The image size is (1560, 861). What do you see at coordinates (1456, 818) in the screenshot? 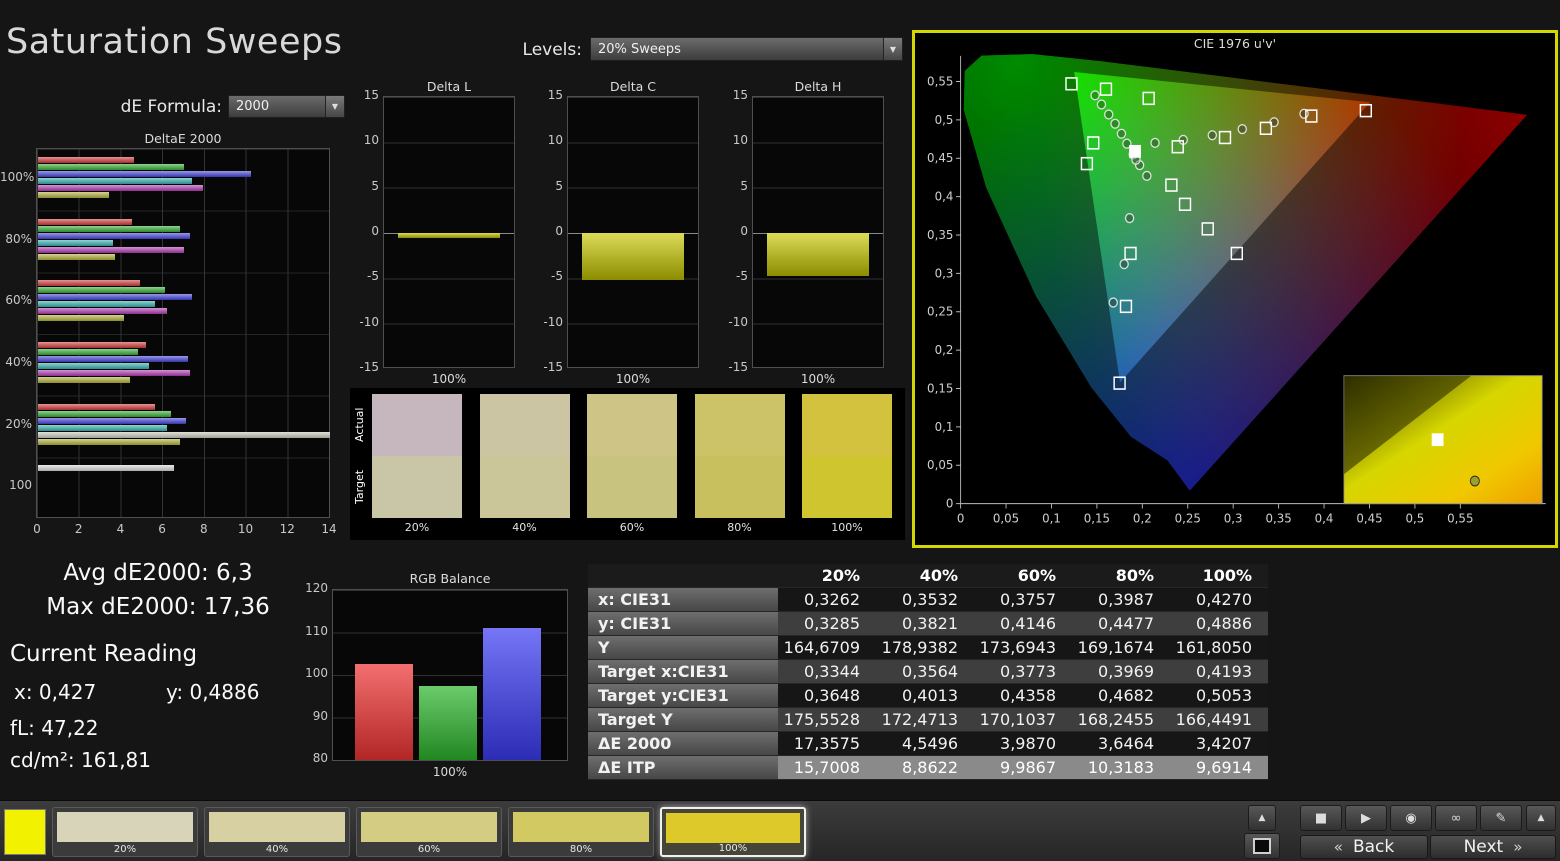
I see `continuous-measure-icon: ∞` at bounding box center [1456, 818].